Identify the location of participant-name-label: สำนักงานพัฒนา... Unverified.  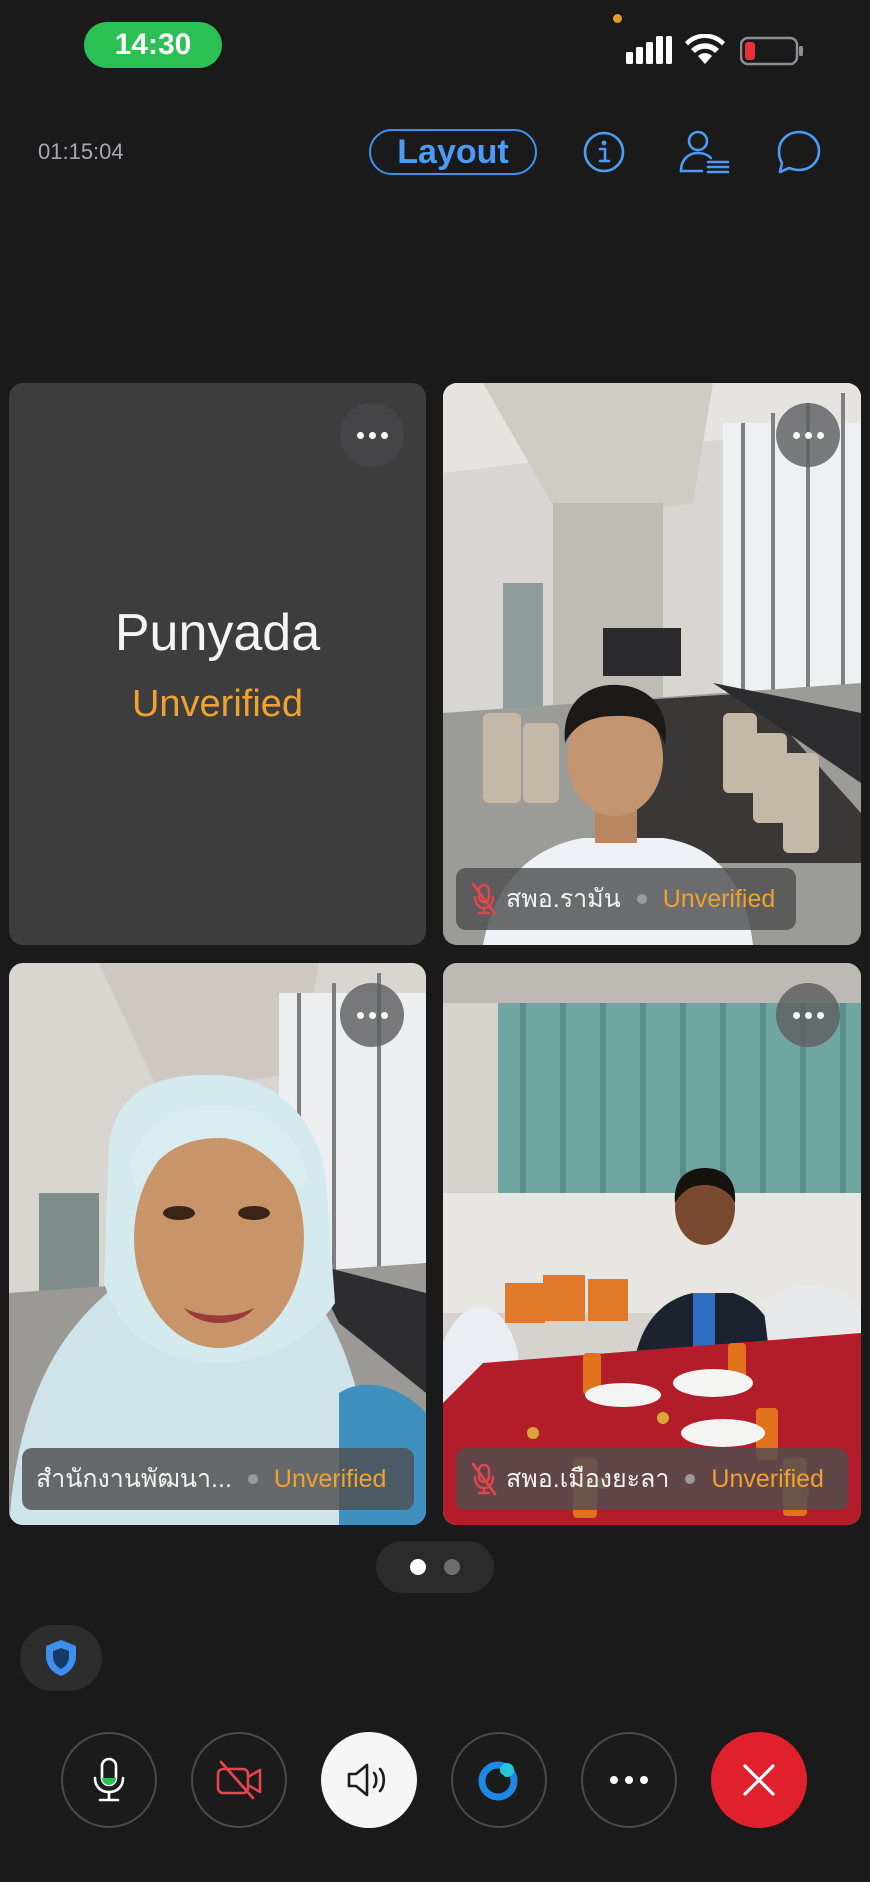
(218, 1479).